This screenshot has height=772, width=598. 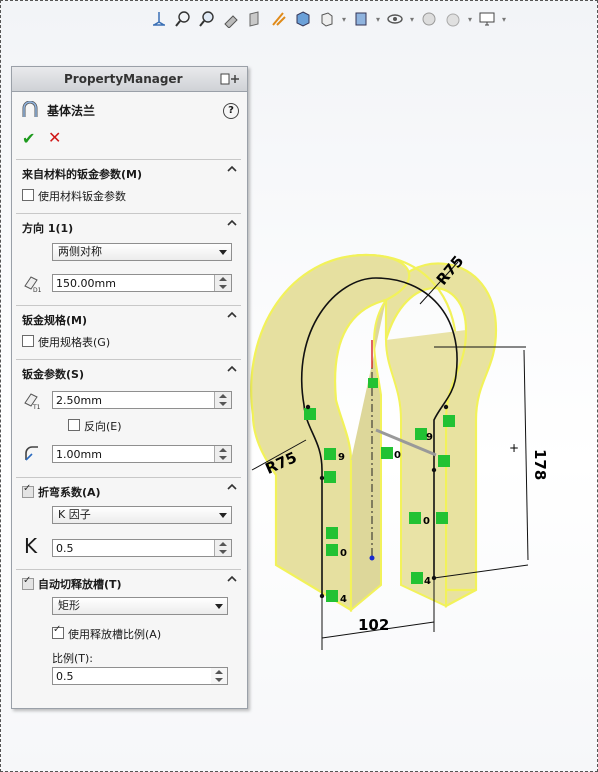 What do you see at coordinates (142, 400) in the screenshot?
I see `thickness-input` at bounding box center [142, 400].